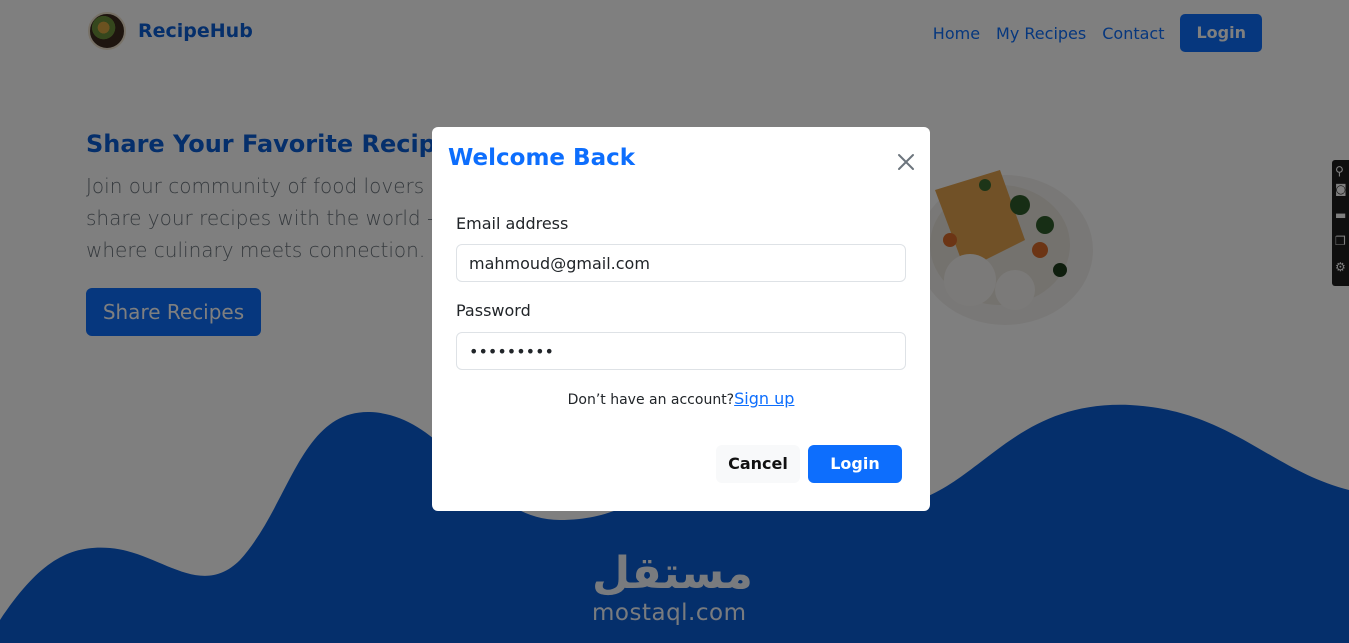 This screenshot has height=643, width=1349. Describe the element at coordinates (681, 263) in the screenshot. I see `email-field` at that location.